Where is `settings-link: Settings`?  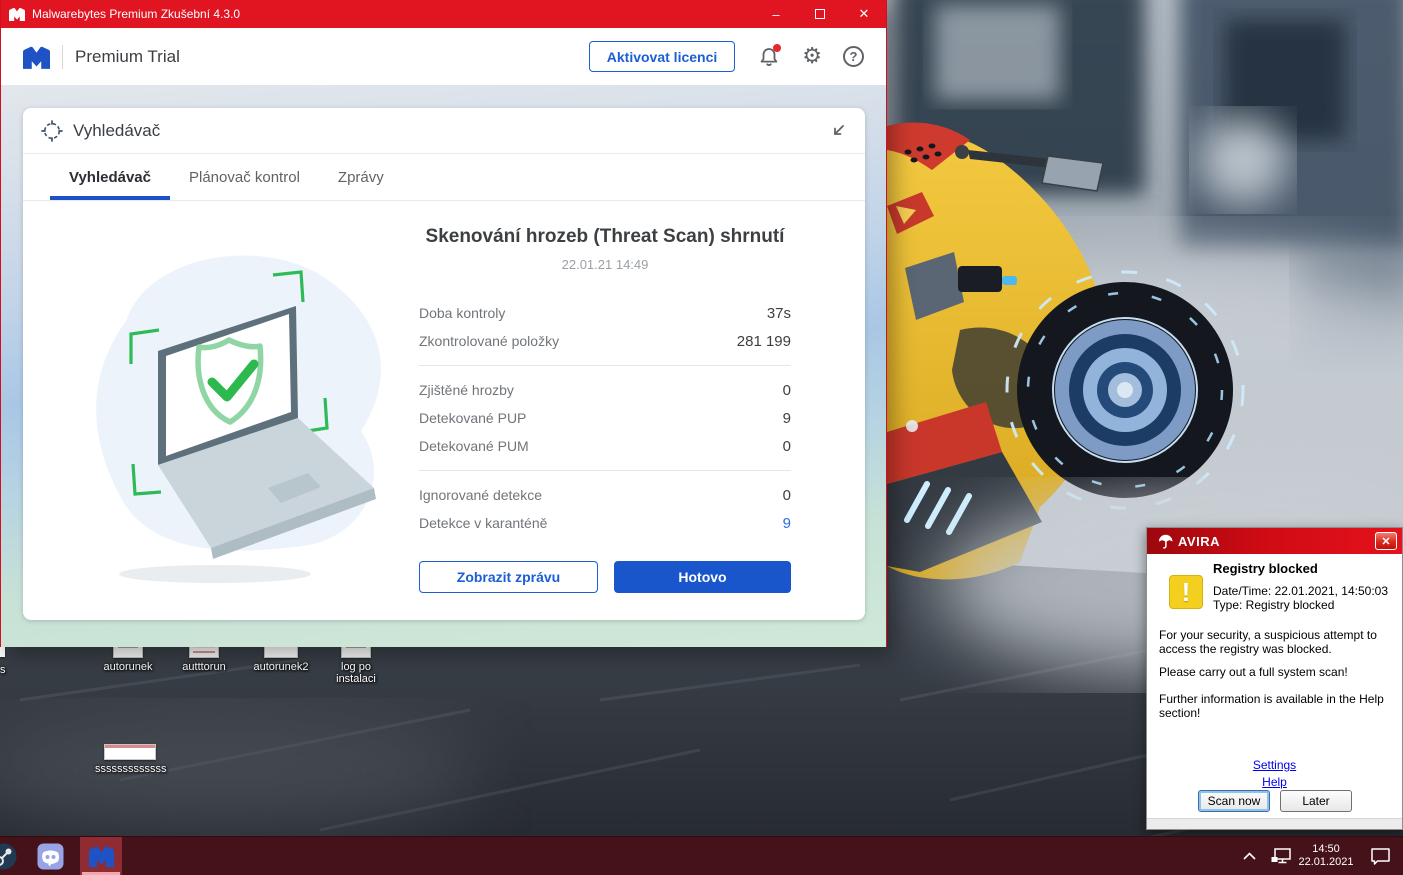 settings-link: Settings is located at coordinates (1274, 765).